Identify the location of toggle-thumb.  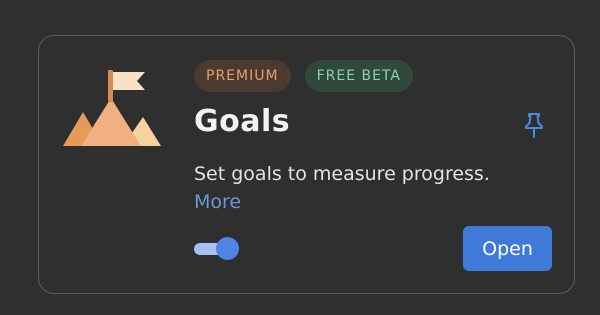
(227, 248).